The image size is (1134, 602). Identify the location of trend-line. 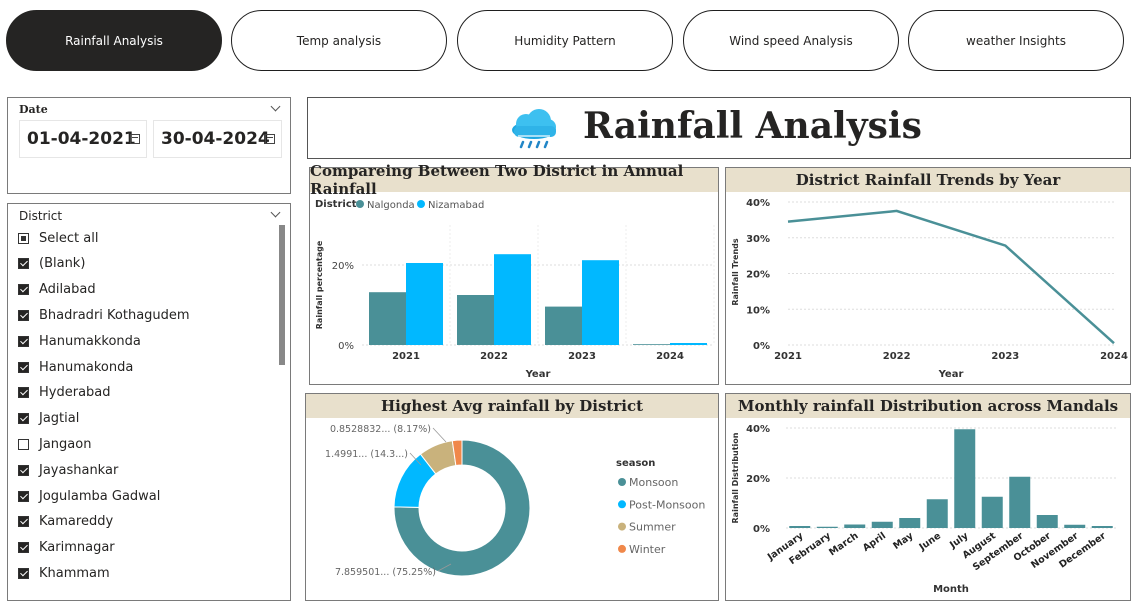
(951, 277).